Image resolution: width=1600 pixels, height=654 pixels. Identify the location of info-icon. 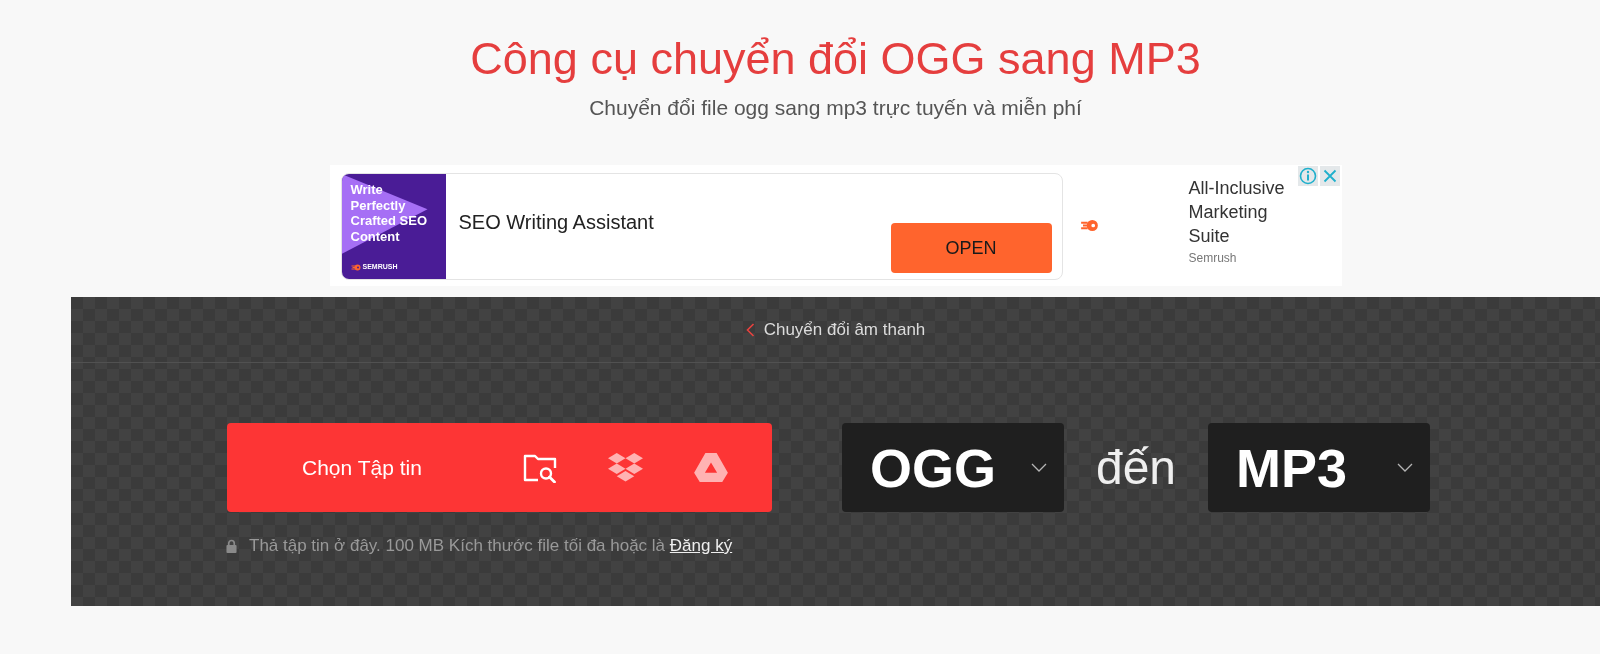
(1307, 176).